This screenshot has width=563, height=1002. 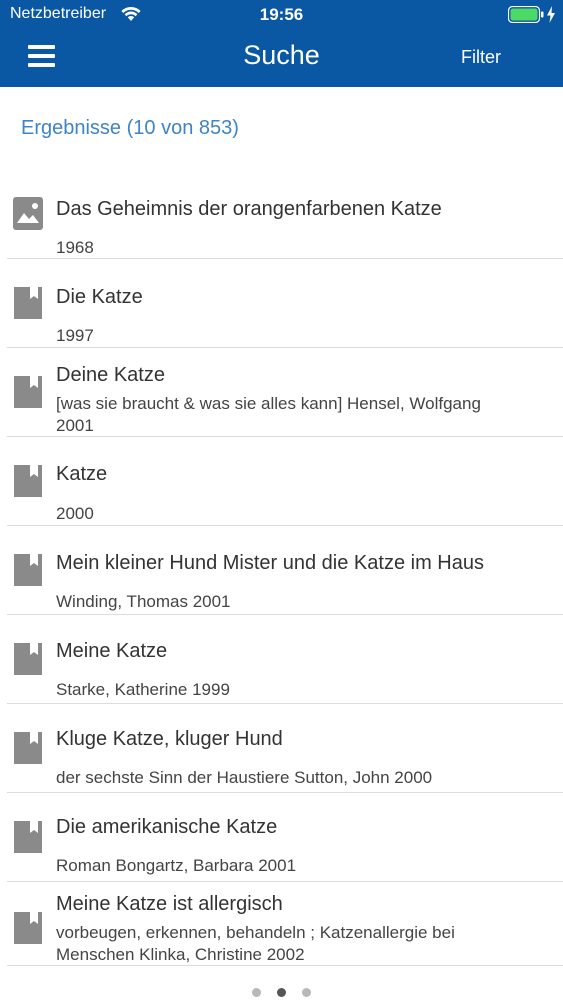 What do you see at coordinates (143, 689) in the screenshot?
I see `result-subtitle: Starke, Katherine 1999` at bounding box center [143, 689].